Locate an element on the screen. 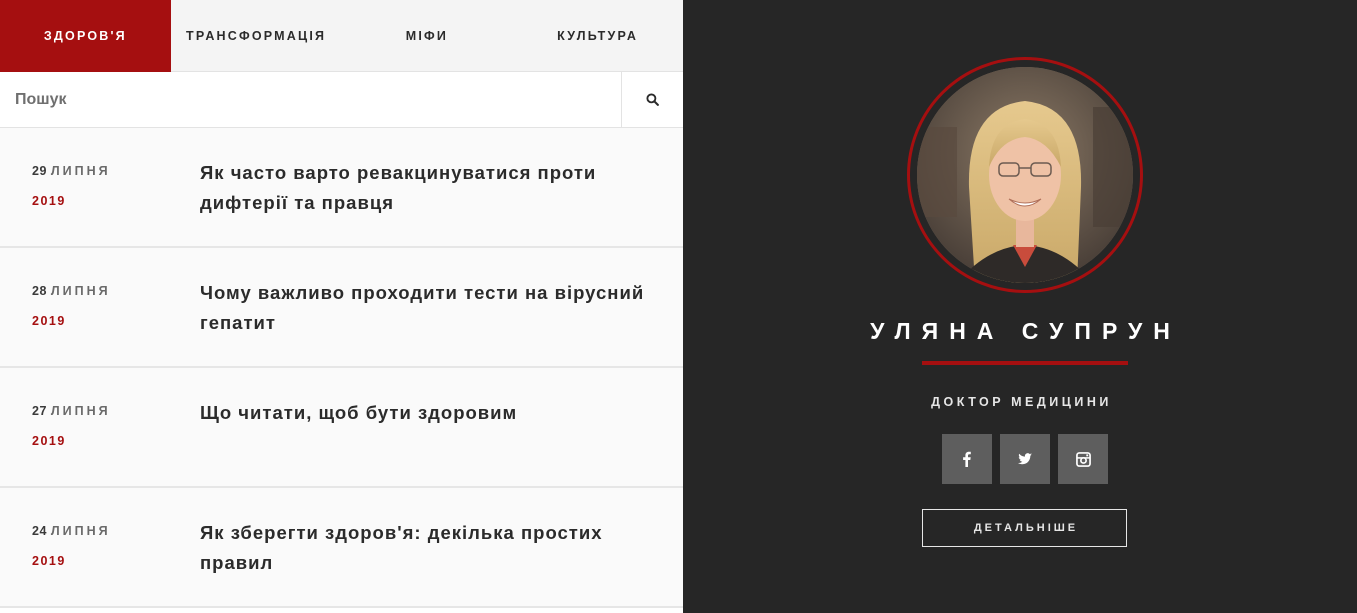 This screenshot has width=1357, height=613. tab-transformation: ТРАНСФОРМАЦІЯ is located at coordinates (256, 35).